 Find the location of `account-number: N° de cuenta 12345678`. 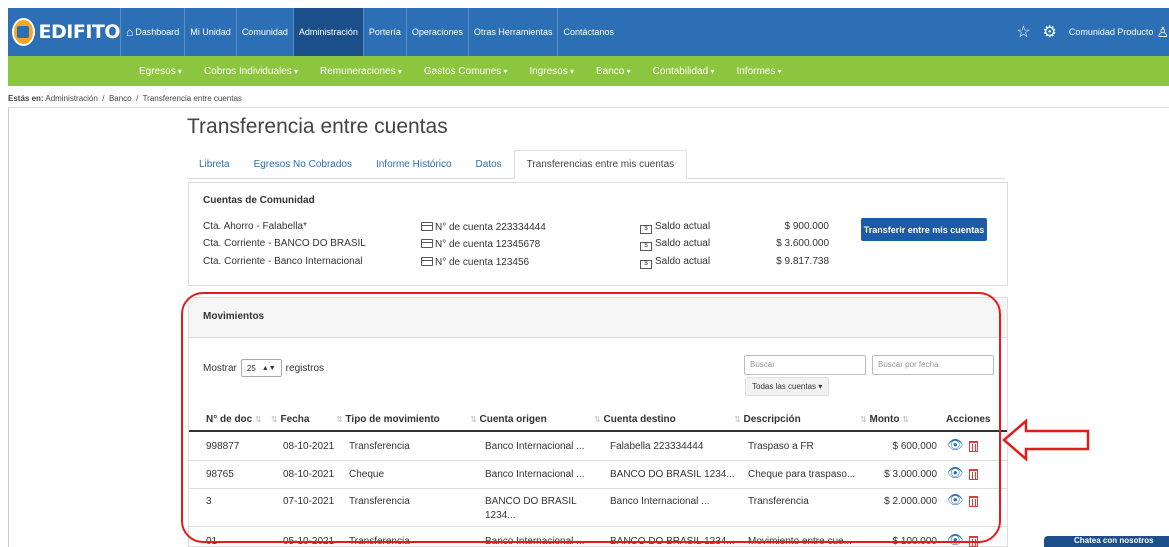

account-number: N° de cuenta 12345678 is located at coordinates (488, 244).